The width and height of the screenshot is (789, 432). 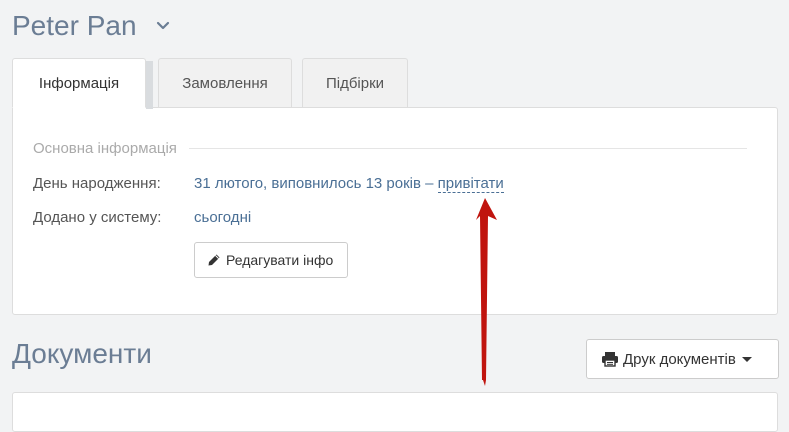 I want to click on print-documents-label: Друк документів, so click(x=679, y=359).